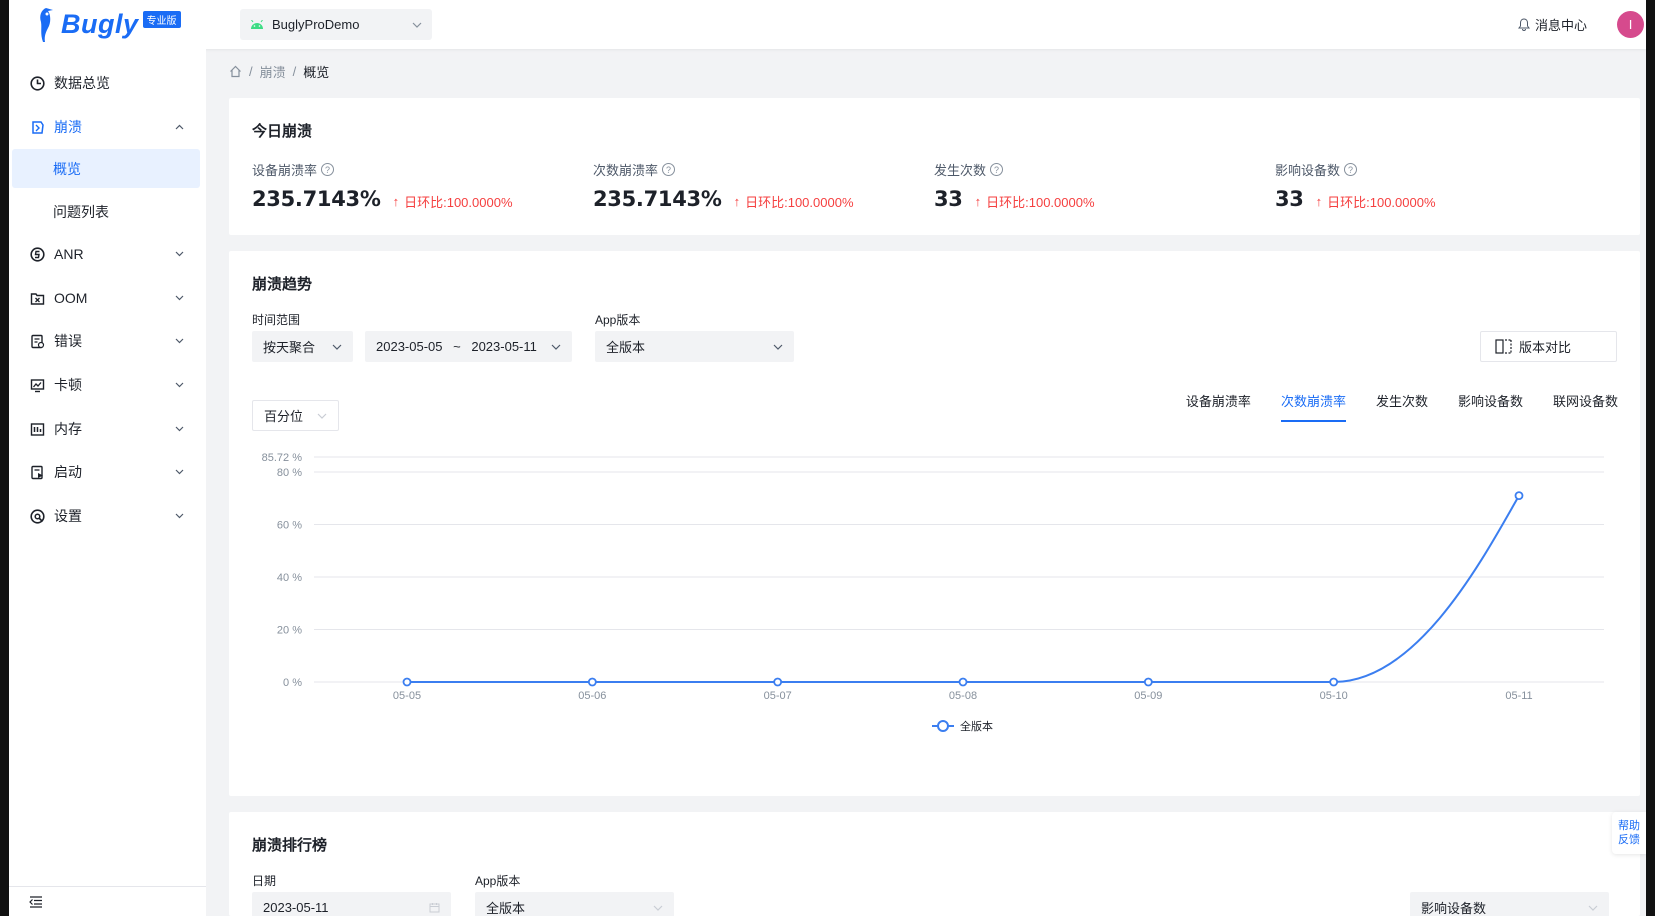 The width and height of the screenshot is (1655, 916). I want to click on ranking-app-version-select: 全版本, so click(574, 904).